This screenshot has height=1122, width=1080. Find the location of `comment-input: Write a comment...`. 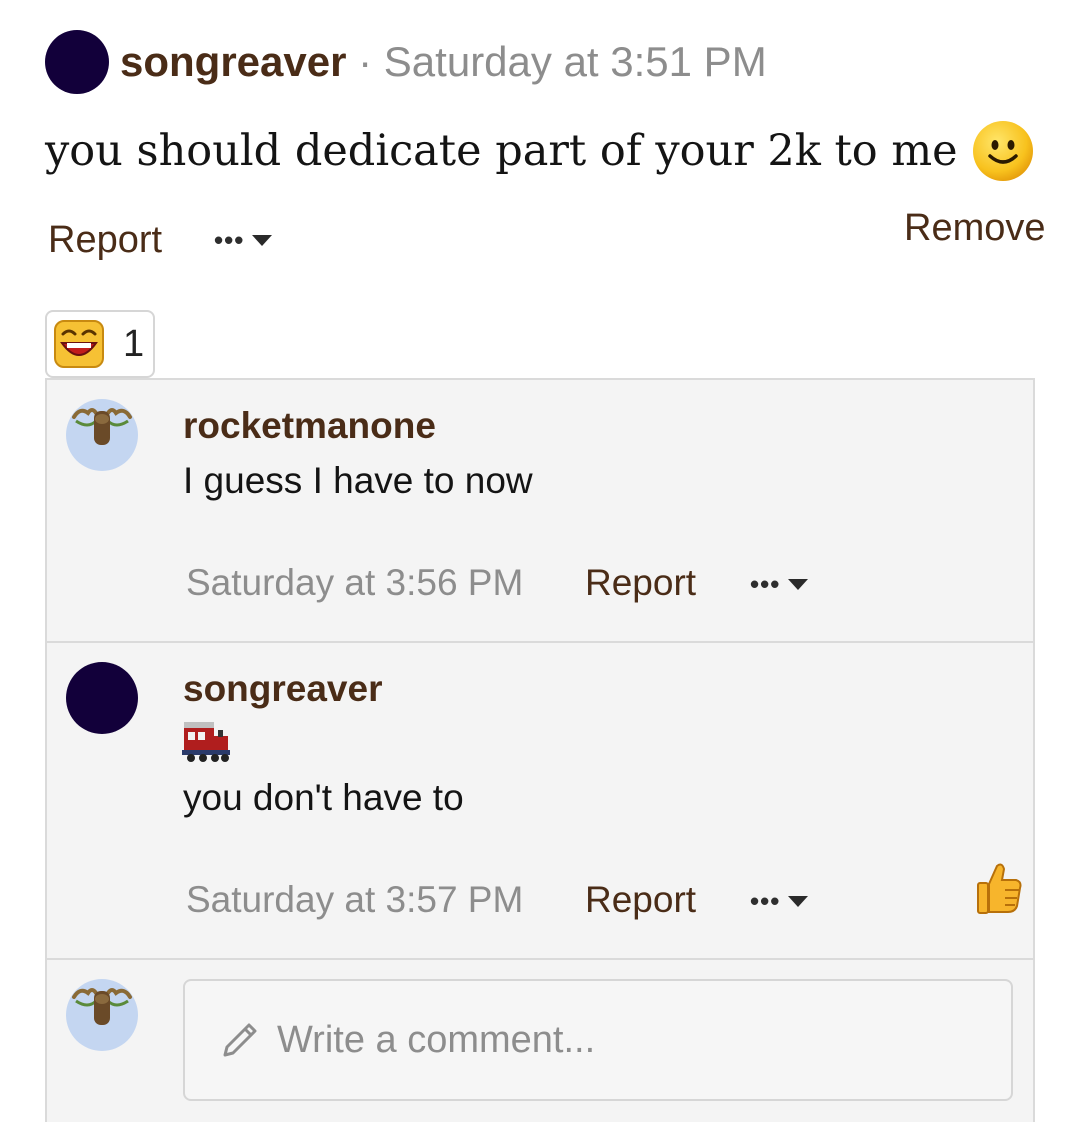

comment-input: Write a comment... is located at coordinates (598, 1040).